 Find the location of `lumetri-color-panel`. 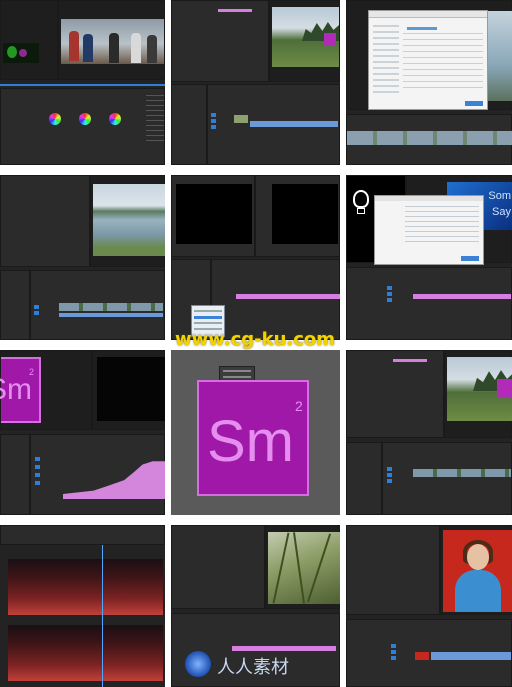

lumetri-color-panel is located at coordinates (82, 126).